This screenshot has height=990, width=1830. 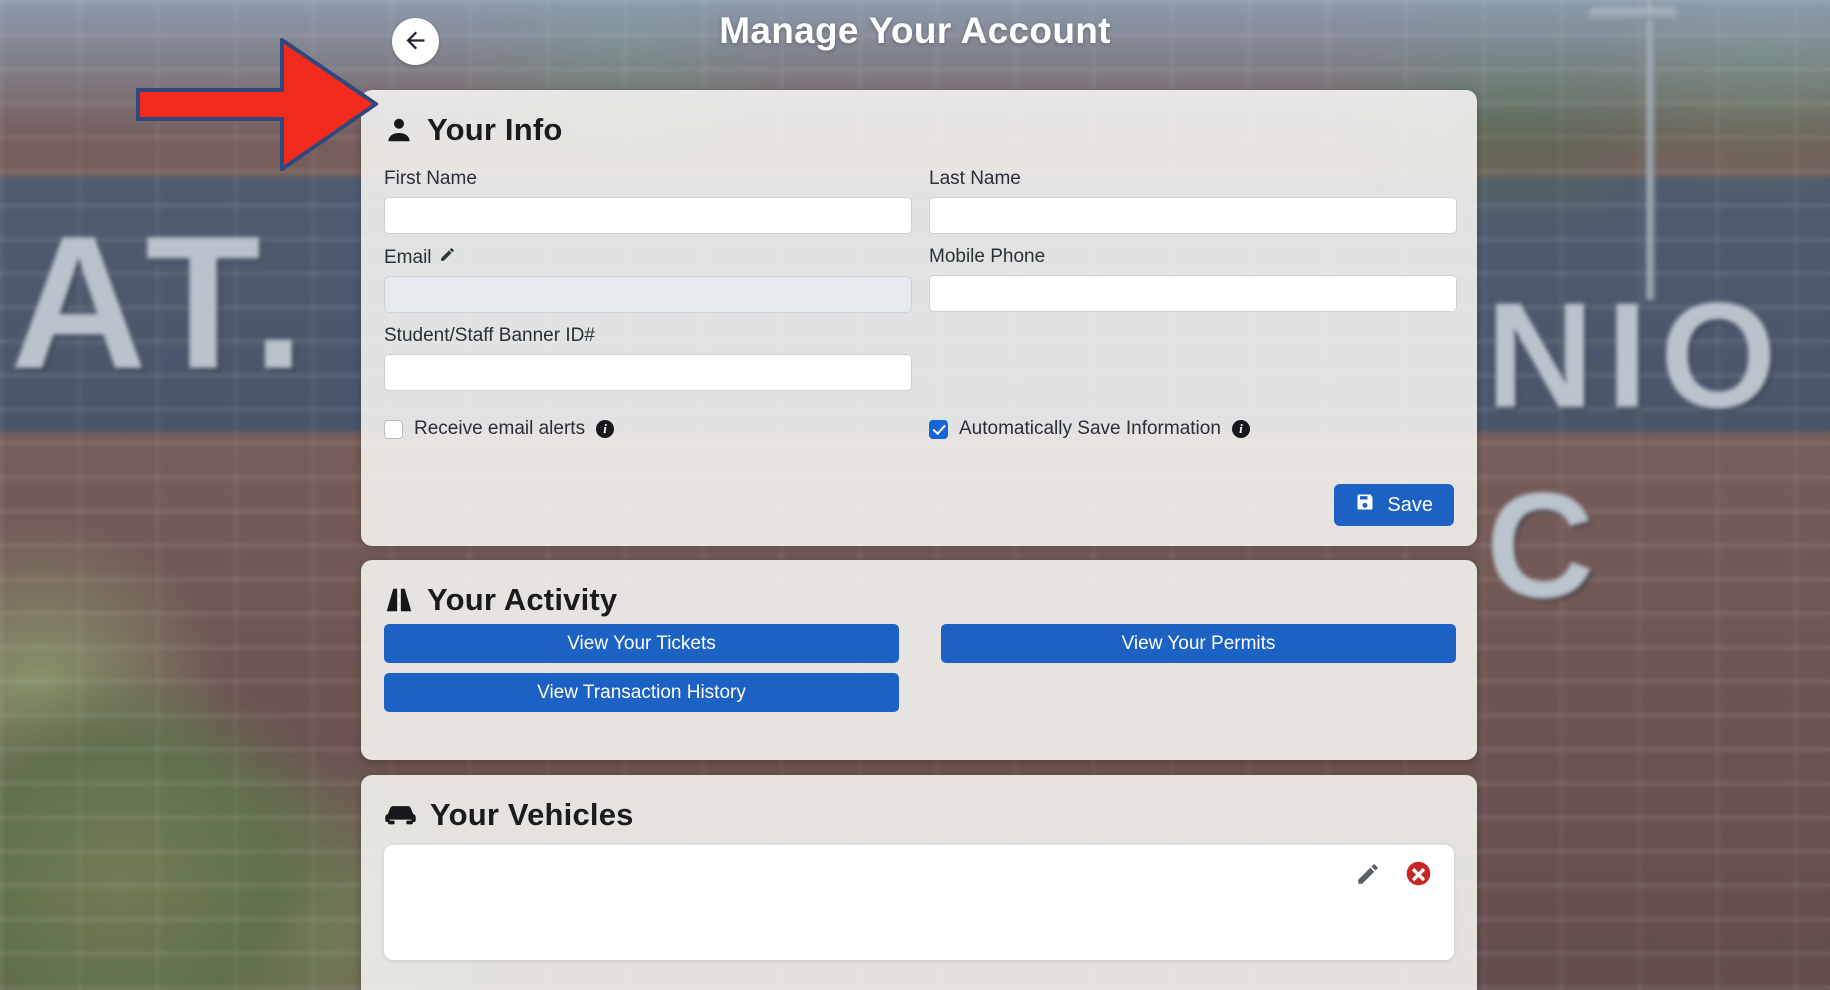 What do you see at coordinates (400, 815) in the screenshot?
I see `car-icon` at bounding box center [400, 815].